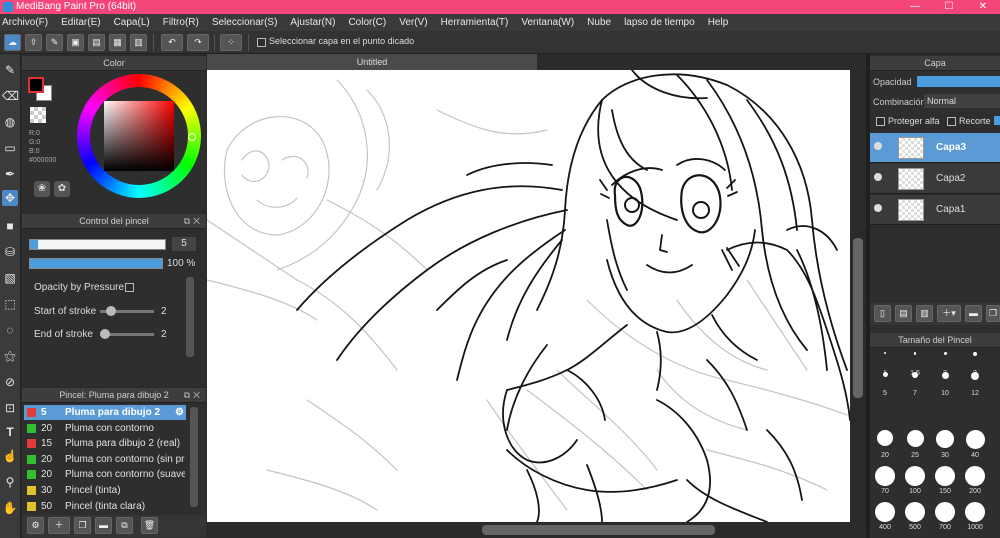  Describe the element at coordinates (149, 525) in the screenshot. I see `brush-delete-icon: 🗑` at that location.